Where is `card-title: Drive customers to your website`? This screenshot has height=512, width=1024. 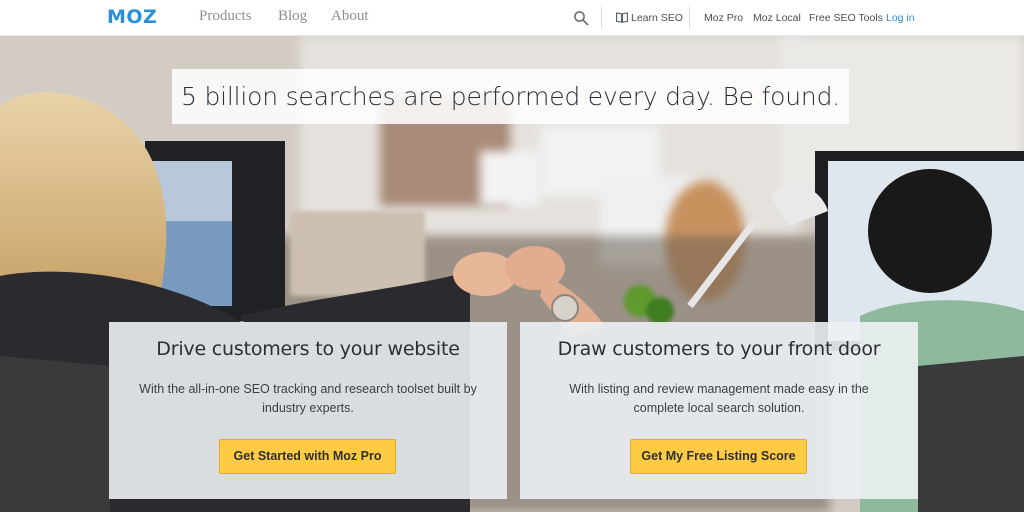
card-title: Drive customers to your website is located at coordinates (308, 349).